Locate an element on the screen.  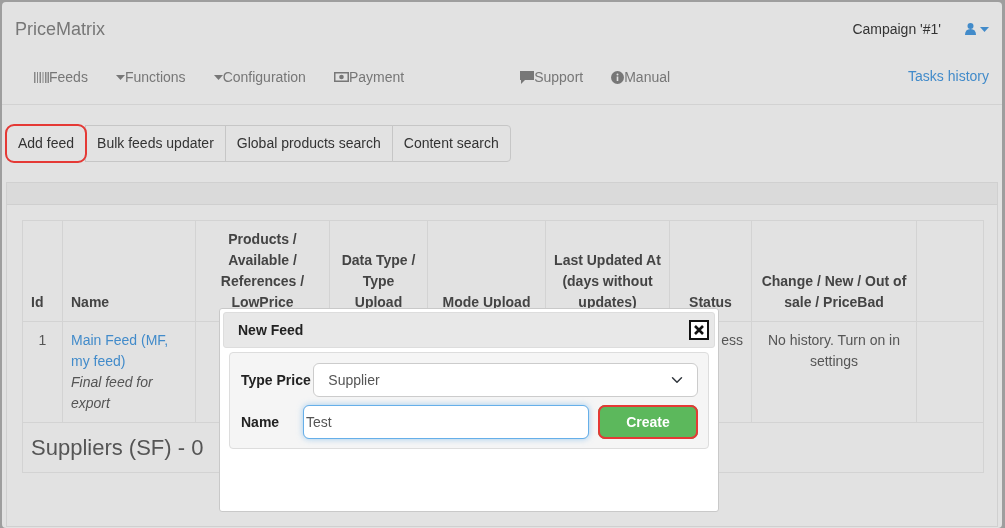
toolbar-button: Add feed is located at coordinates (46, 143).